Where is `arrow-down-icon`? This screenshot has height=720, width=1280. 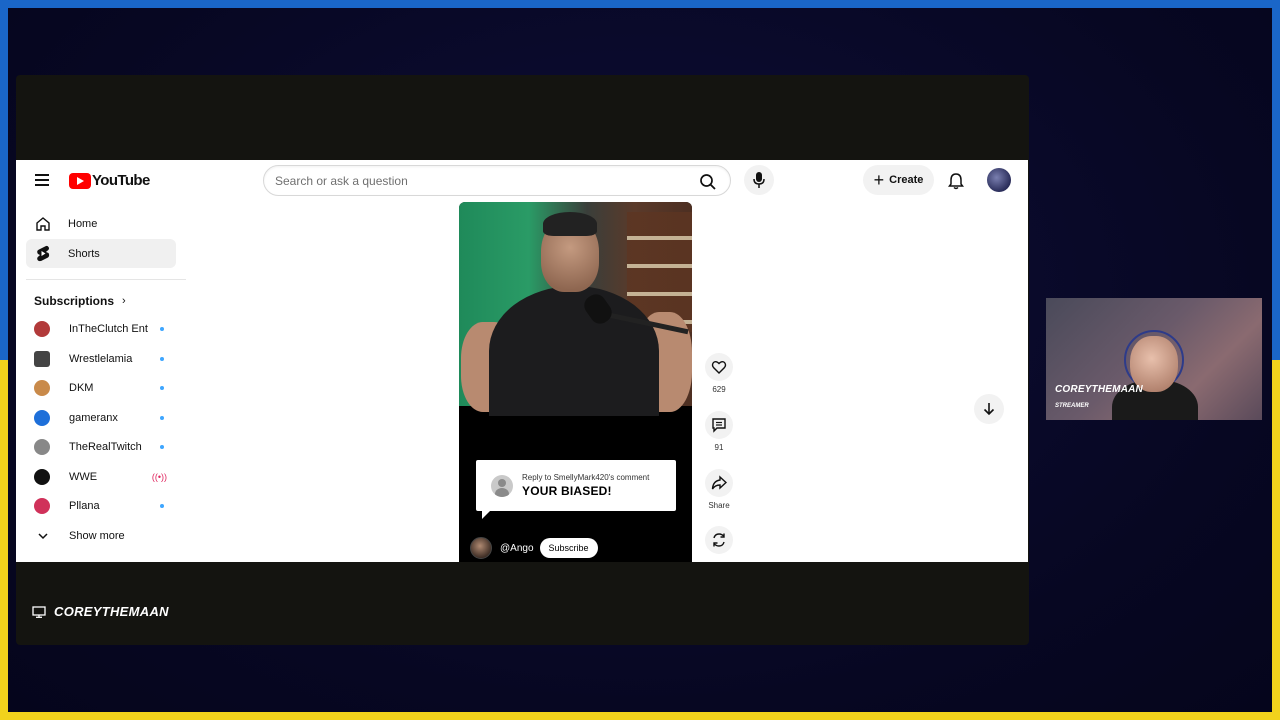 arrow-down-icon is located at coordinates (989, 409).